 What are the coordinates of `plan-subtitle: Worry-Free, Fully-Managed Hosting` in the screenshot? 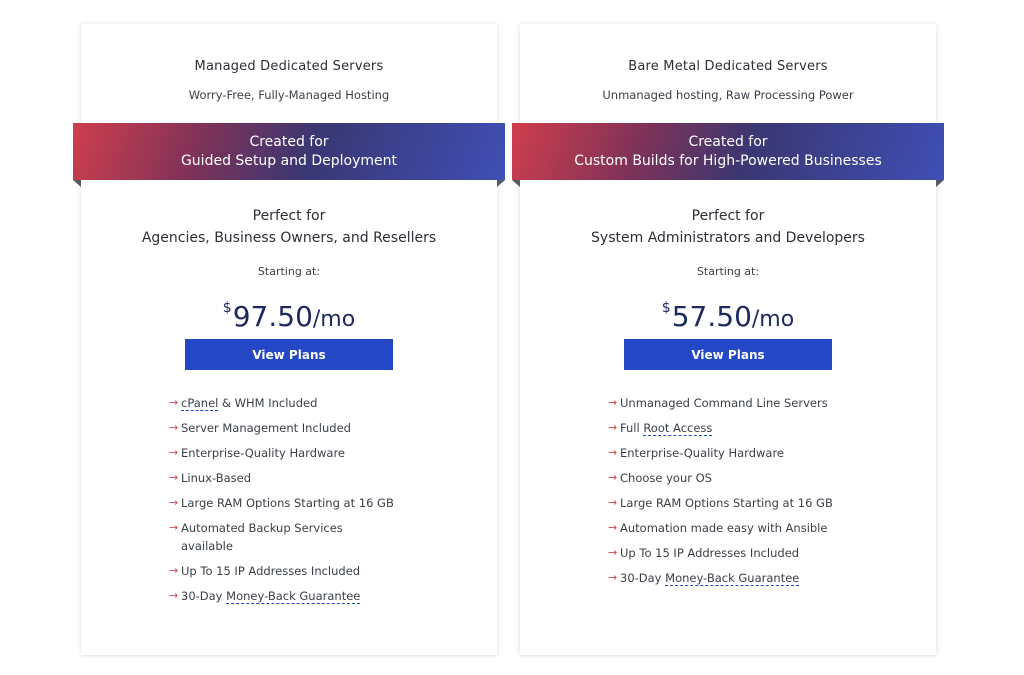 It's located at (289, 95).